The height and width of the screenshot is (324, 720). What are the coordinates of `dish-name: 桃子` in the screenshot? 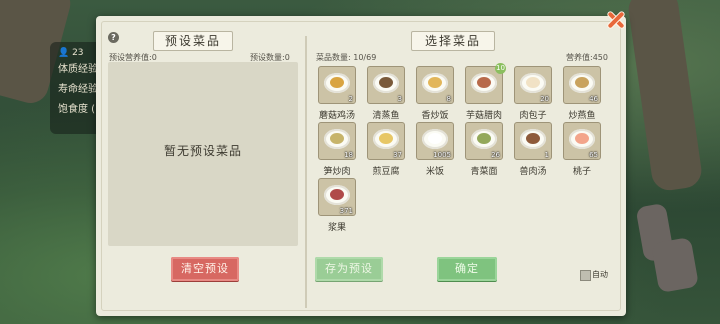 It's located at (581, 172).